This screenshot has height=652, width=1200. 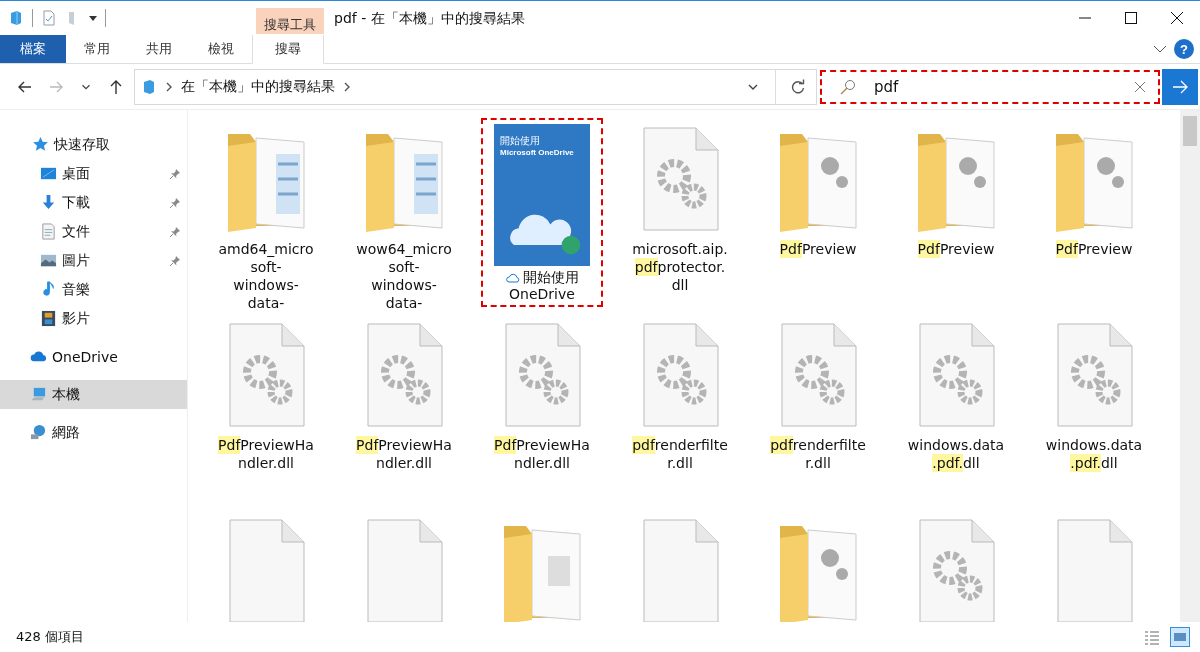 What do you see at coordinates (93, 260) in the screenshot?
I see `sidebar-item: 圖片` at bounding box center [93, 260].